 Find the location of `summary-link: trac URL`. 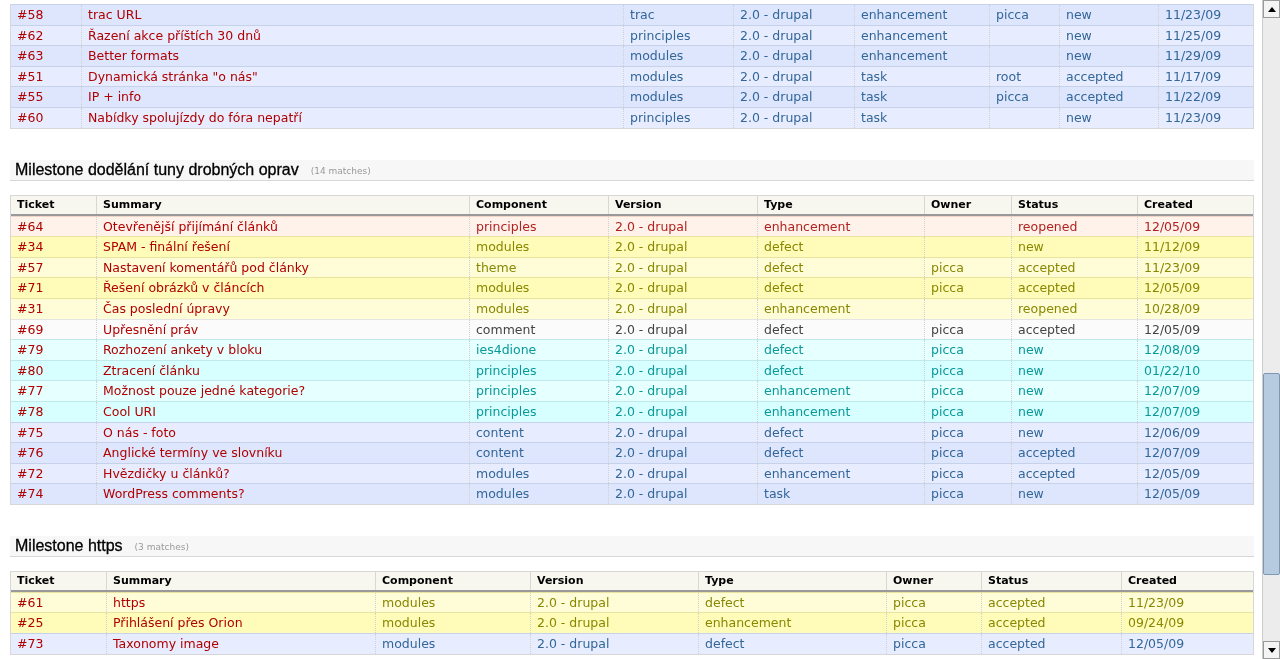

summary-link: trac URL is located at coordinates (115, 14).